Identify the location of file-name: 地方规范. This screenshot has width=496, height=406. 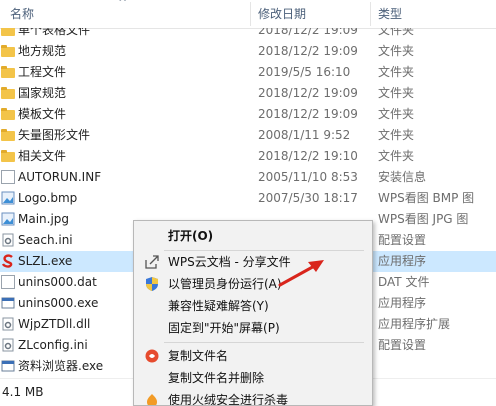
(42, 51).